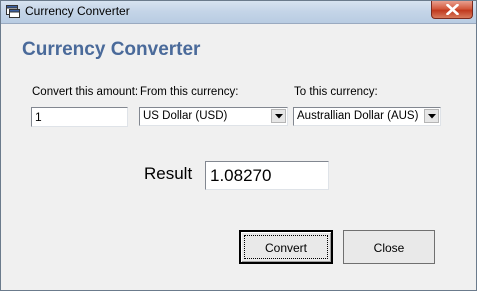 This screenshot has height=291, width=477. I want to click on convert-button: Convert, so click(286, 247).